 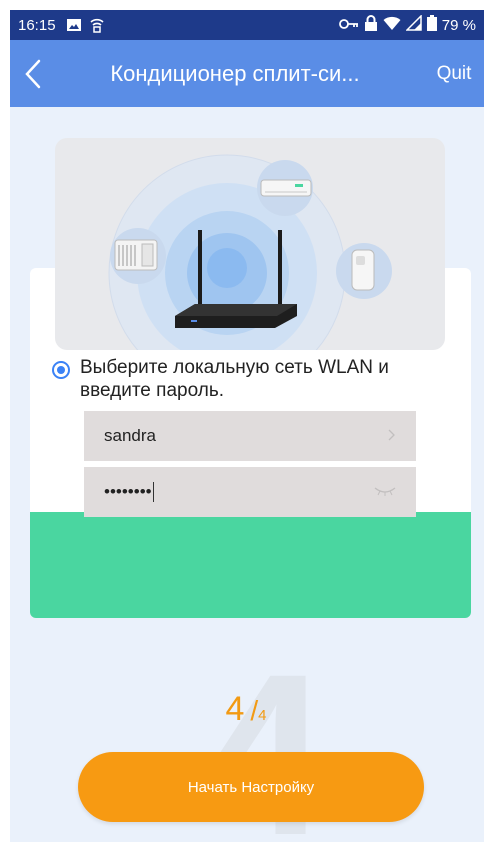 What do you see at coordinates (431, 25) in the screenshot?
I see `battery-icon` at bounding box center [431, 25].